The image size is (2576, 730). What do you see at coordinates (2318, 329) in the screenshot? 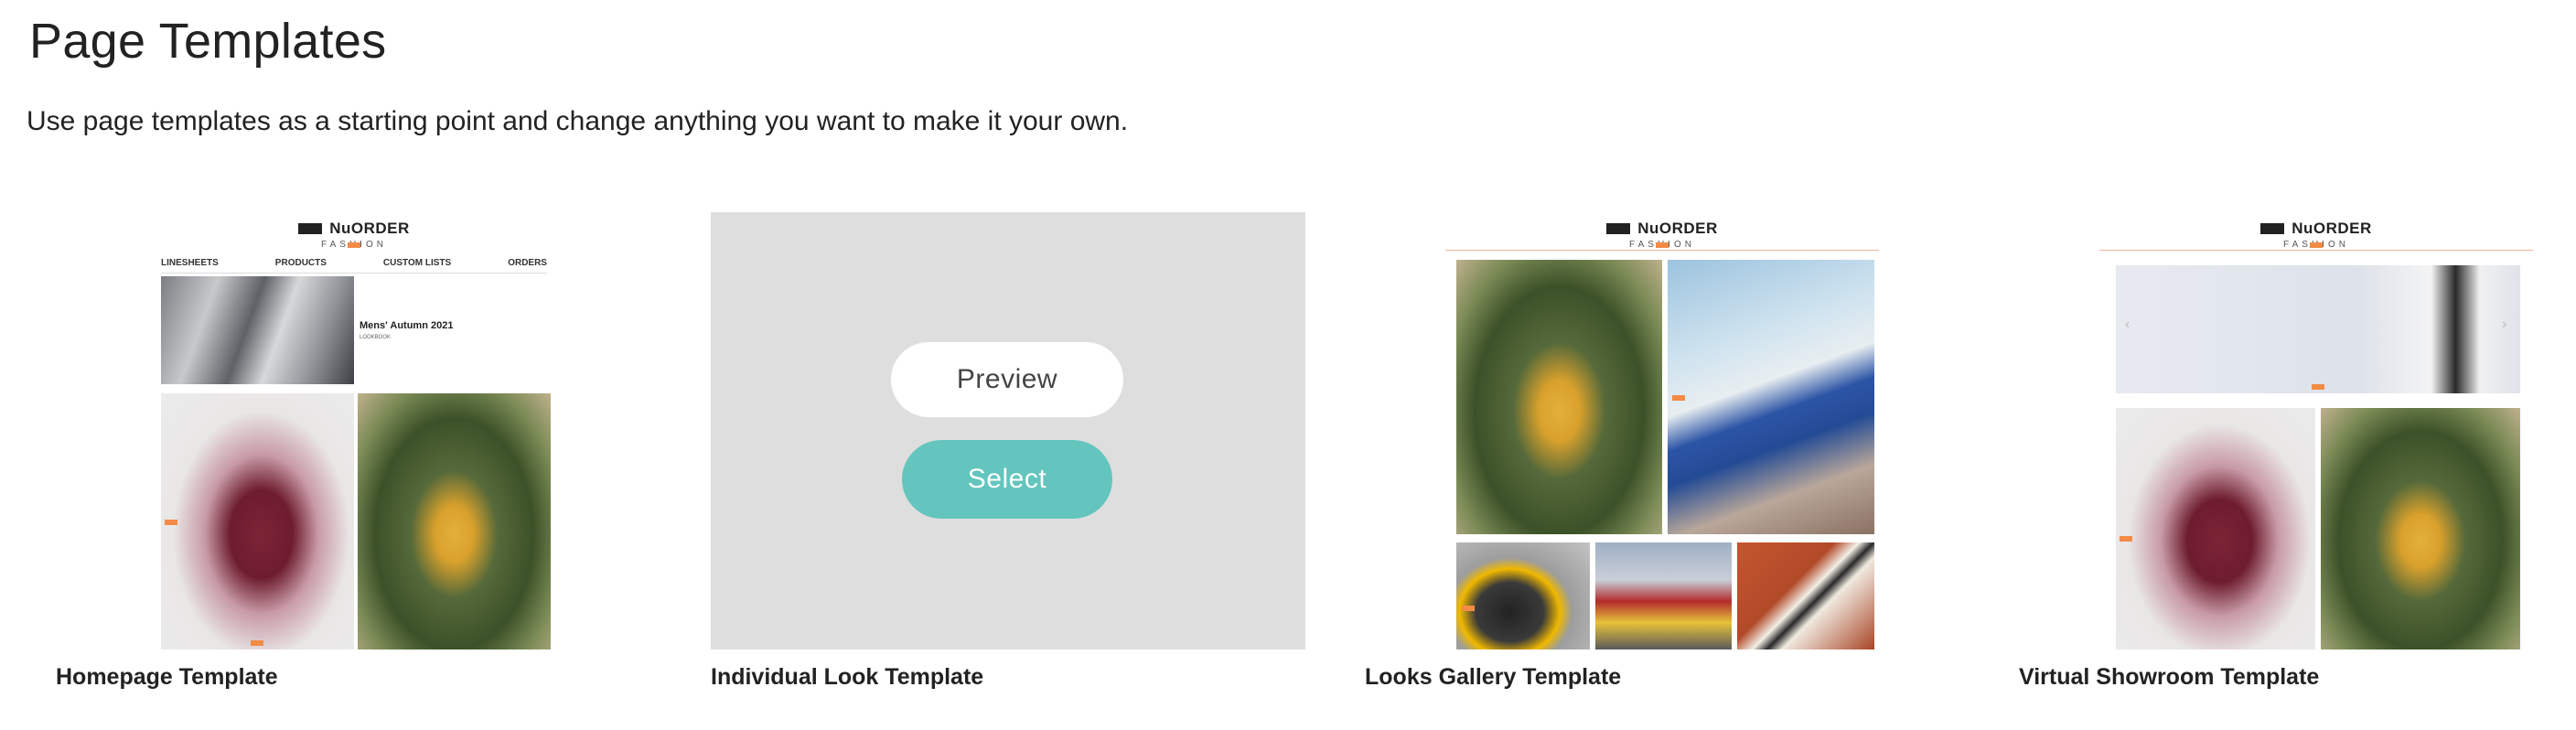
I see `hero-banner-image` at bounding box center [2318, 329].